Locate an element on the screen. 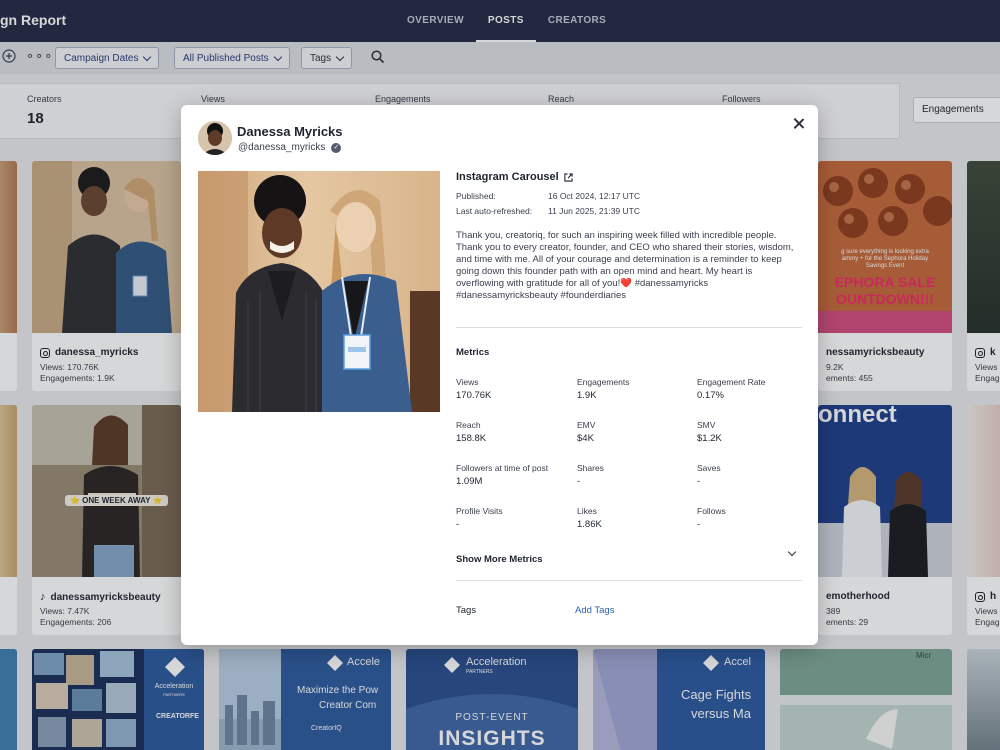 This screenshot has width=1000, height=750. metric-shares: Shares - is located at coordinates (590, 475).